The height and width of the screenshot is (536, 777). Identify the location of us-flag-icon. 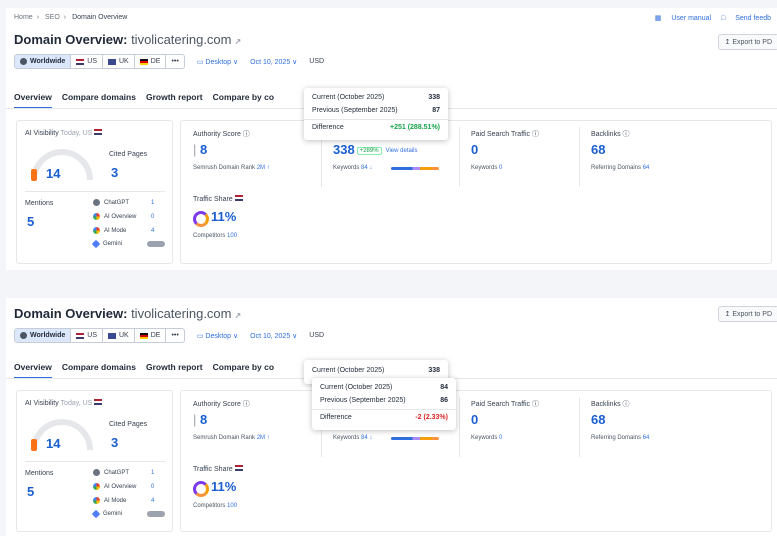
(80, 61).